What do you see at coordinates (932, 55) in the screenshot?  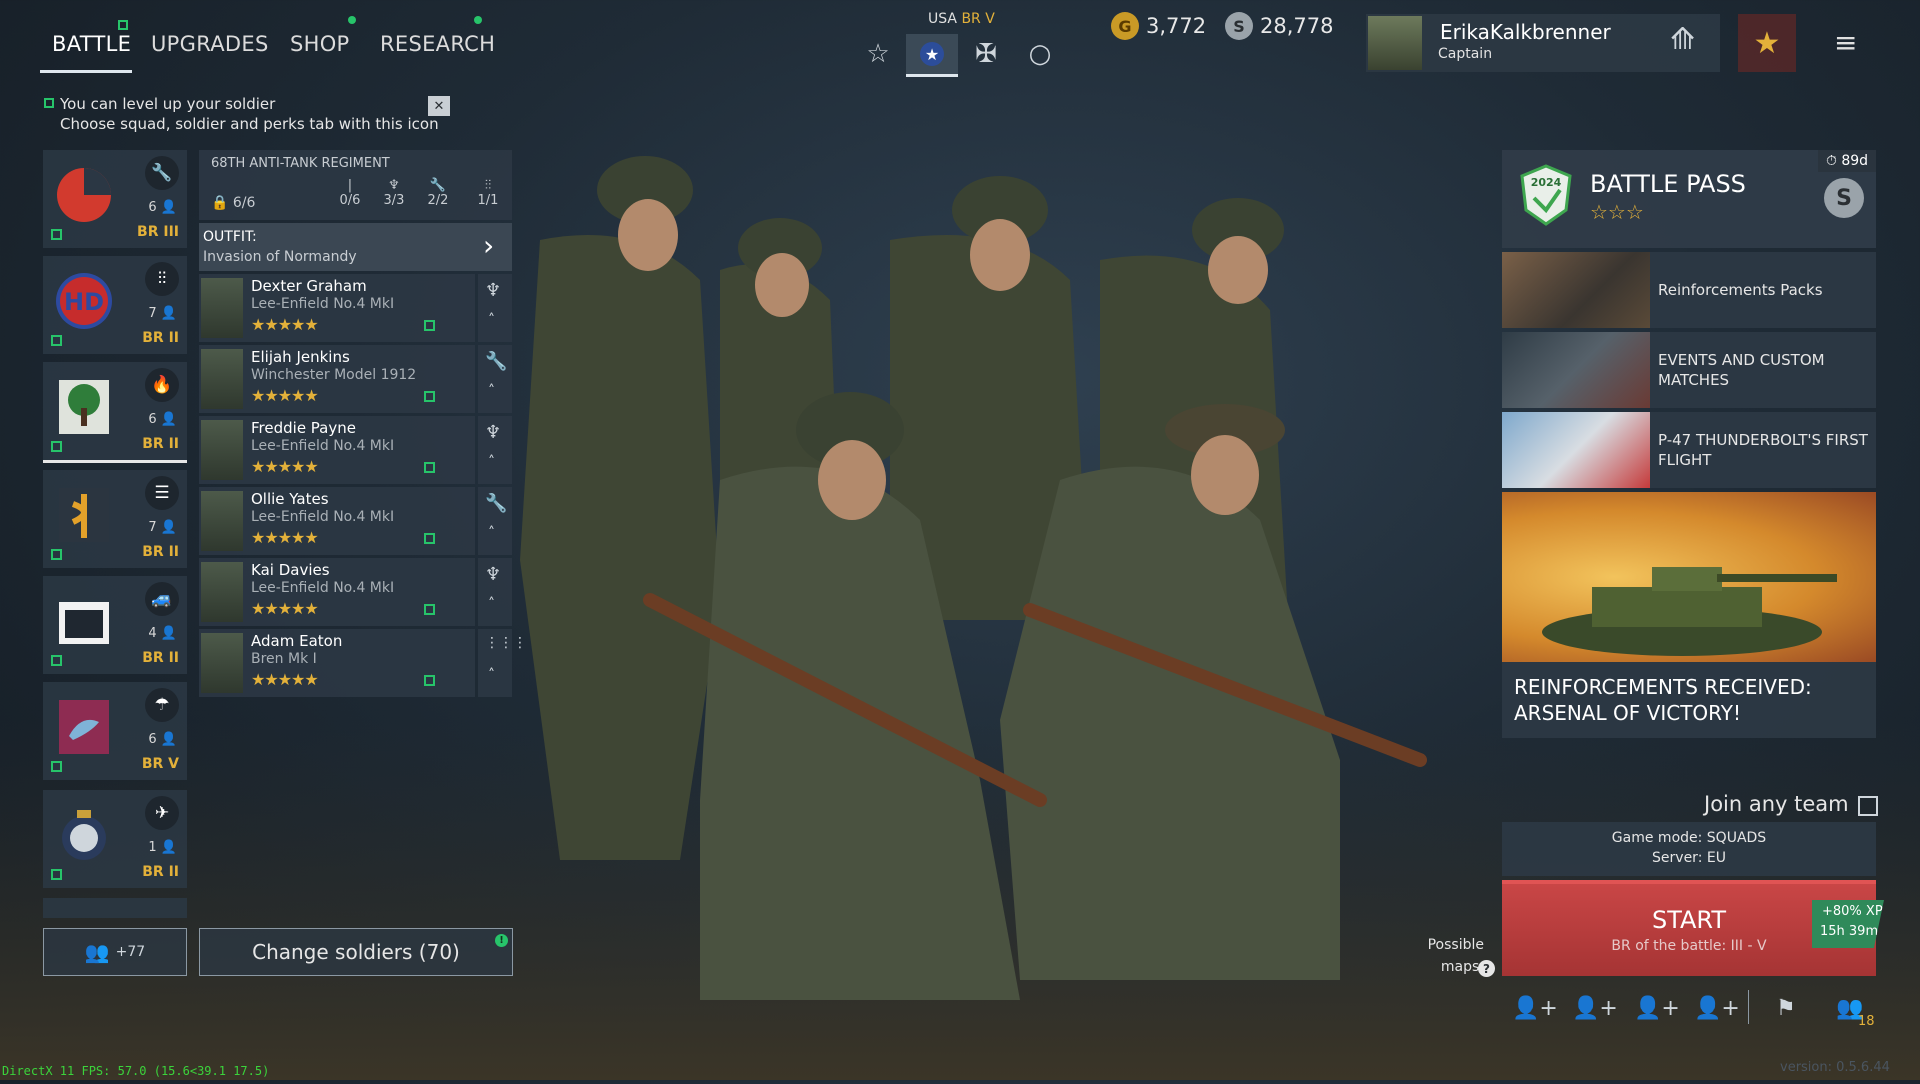 I see `army-select-usa: ★` at bounding box center [932, 55].